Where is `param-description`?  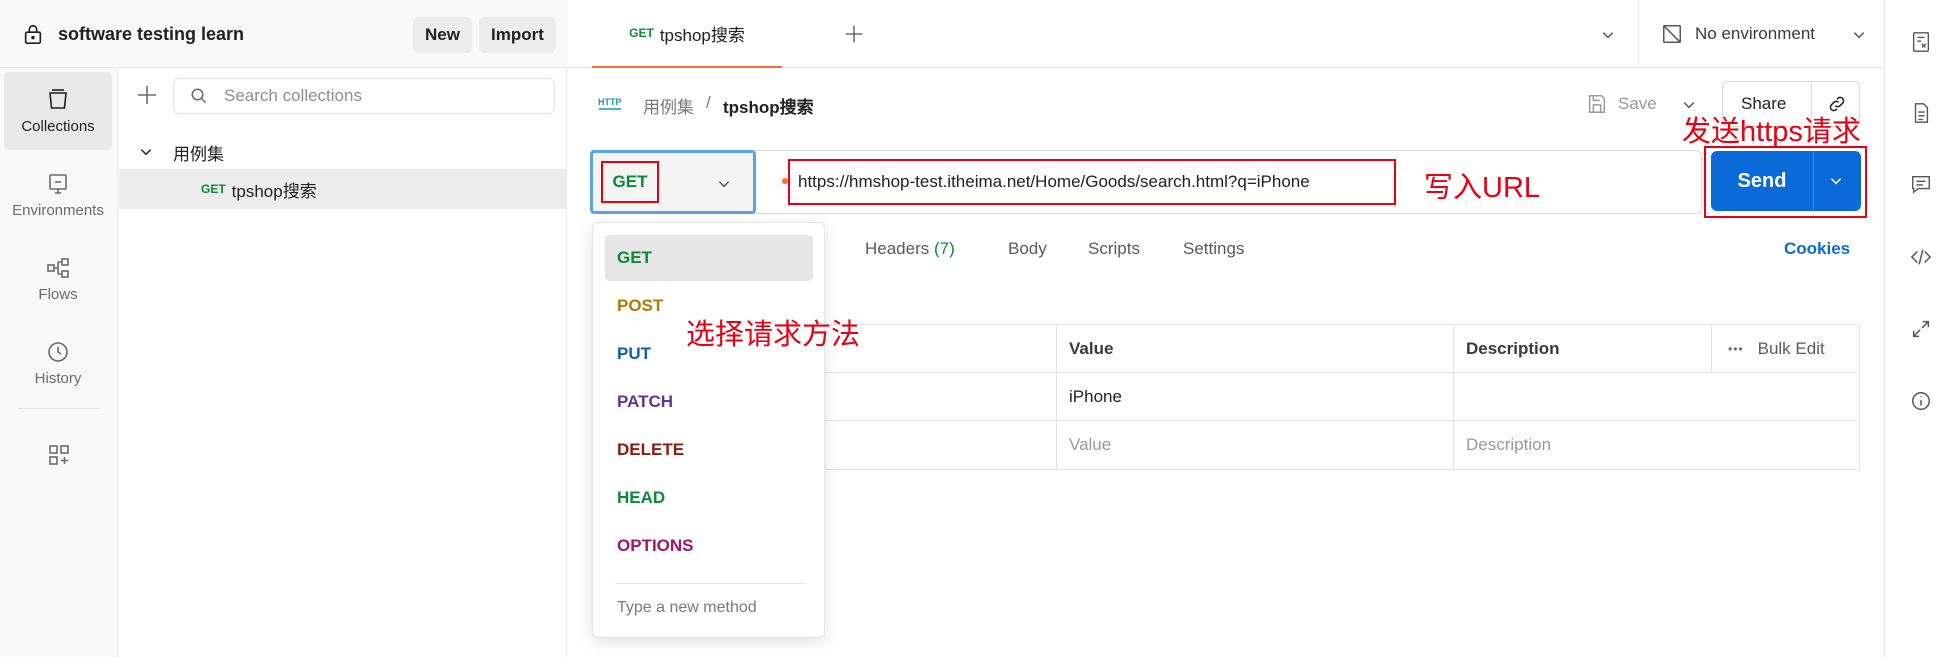 param-description is located at coordinates (1656, 397).